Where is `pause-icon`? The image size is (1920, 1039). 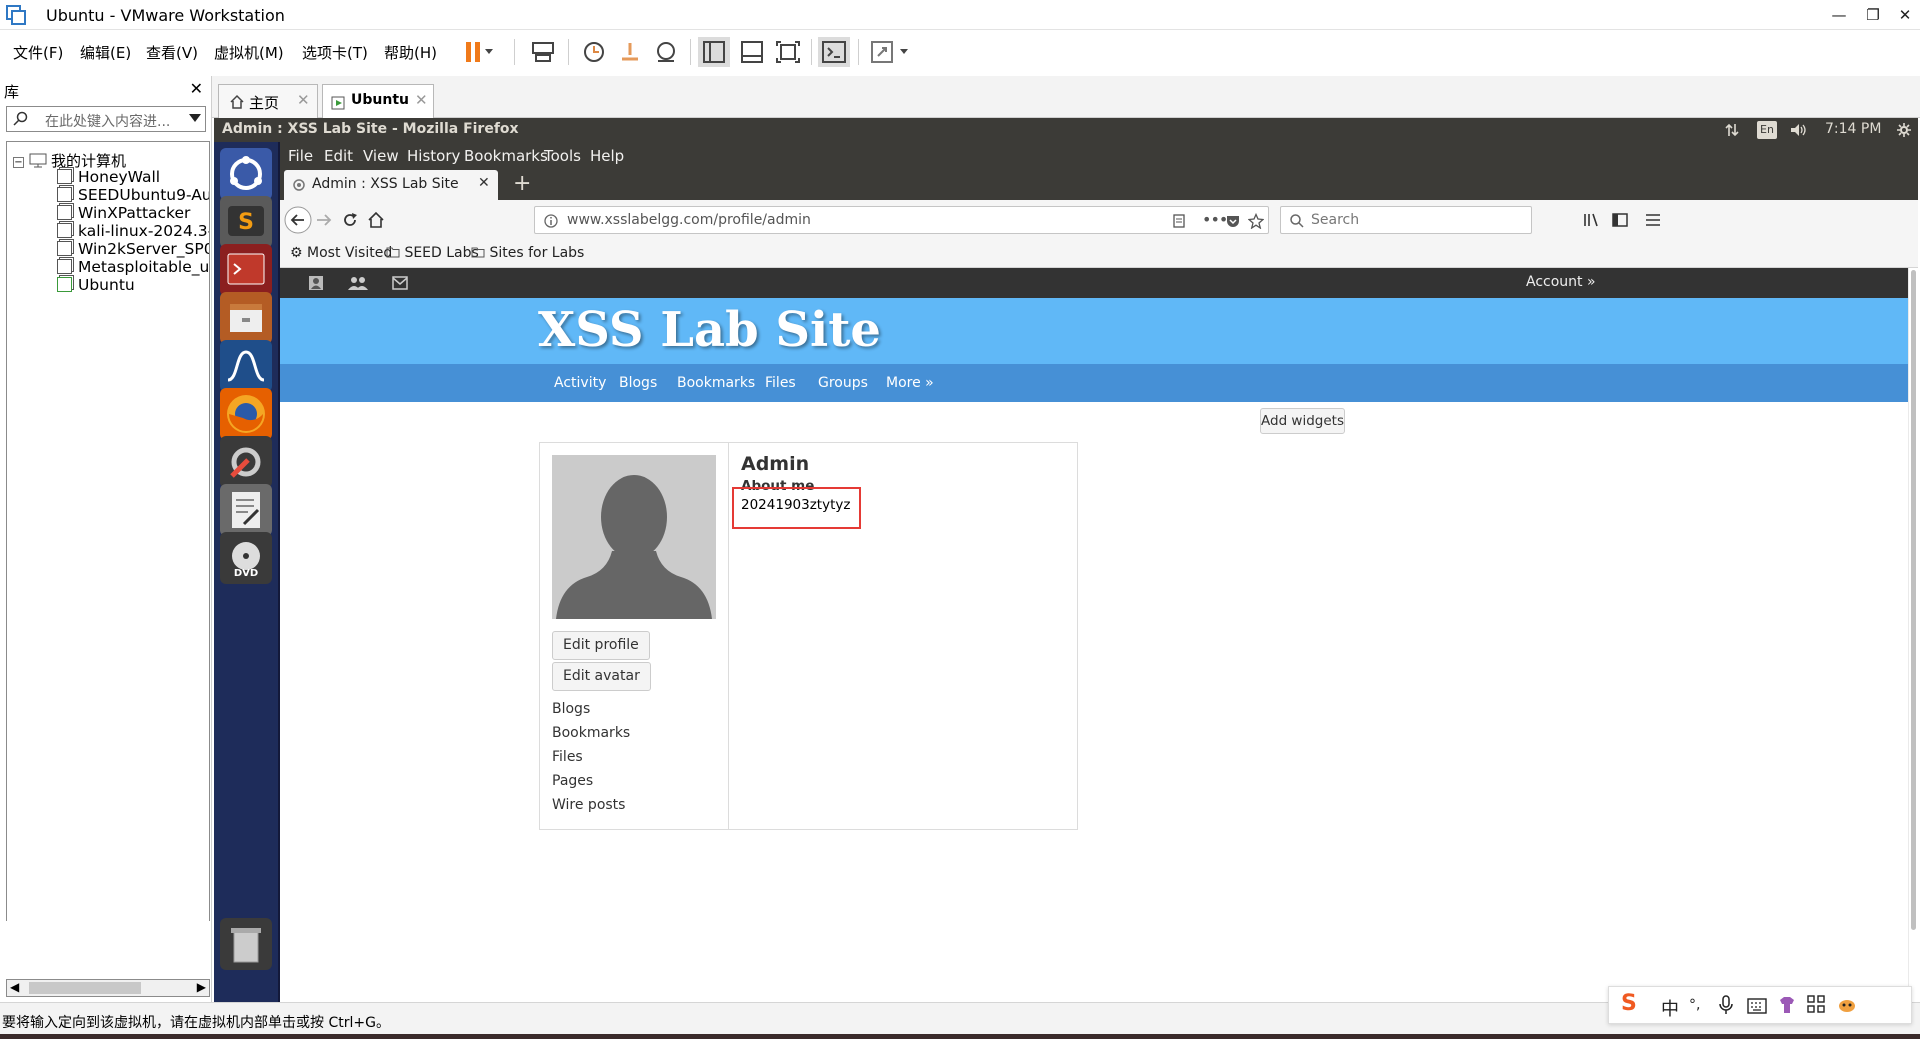
pause-icon is located at coordinates (478, 52).